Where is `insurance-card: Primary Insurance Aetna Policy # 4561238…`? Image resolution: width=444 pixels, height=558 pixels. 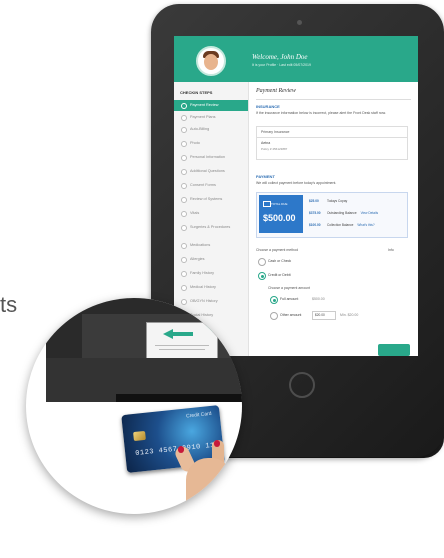
insurance-card: Primary Insurance Aetna Policy # 4561238… is located at coordinates (332, 143).